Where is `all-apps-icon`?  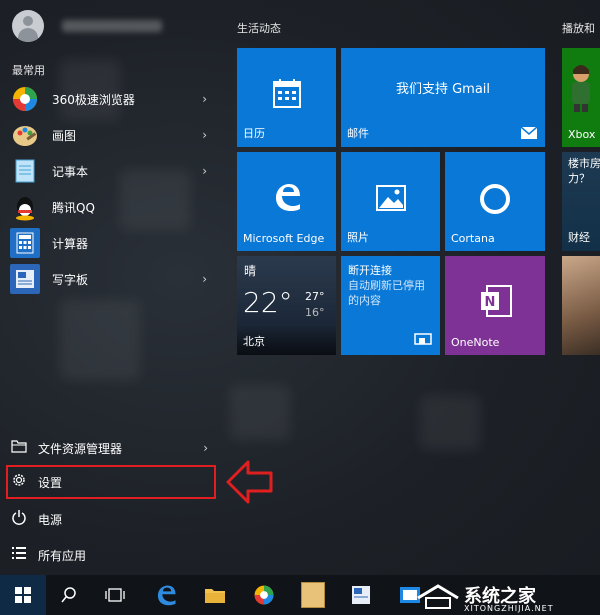
all-apps-icon is located at coordinates (19, 555).